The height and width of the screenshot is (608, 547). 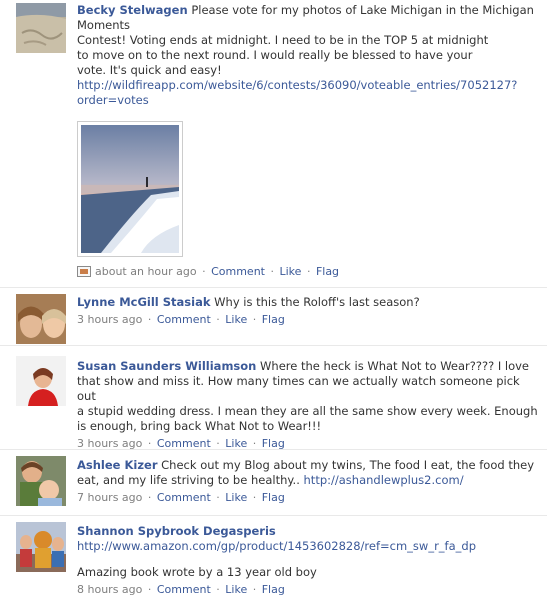 I want to click on post-author-link: Lynne McGill Stasiak, so click(x=144, y=302).